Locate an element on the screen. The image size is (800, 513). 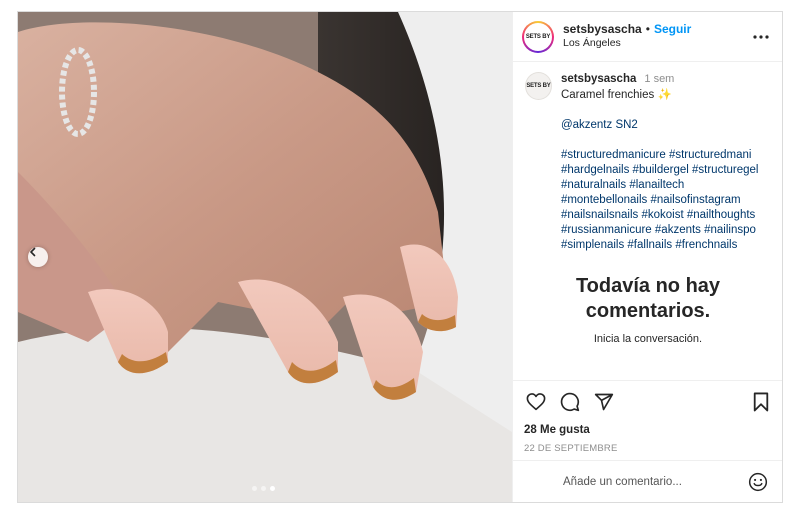
heart-icon is located at coordinates (536, 402).